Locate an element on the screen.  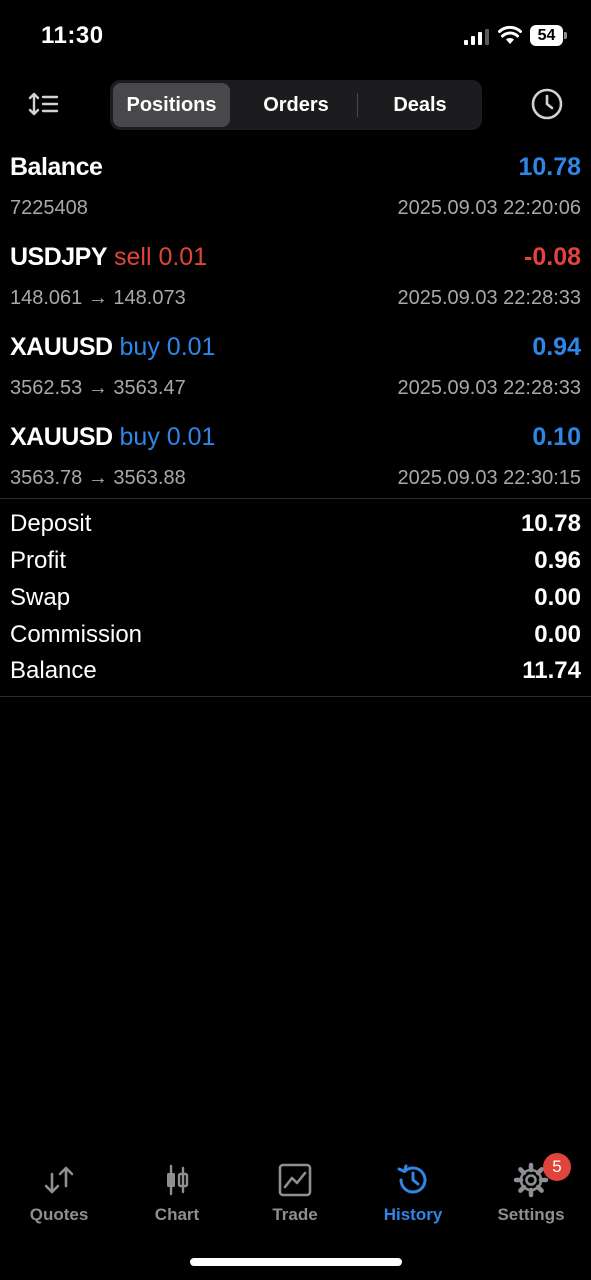
row-value: -0.08 is located at coordinates (552, 257).